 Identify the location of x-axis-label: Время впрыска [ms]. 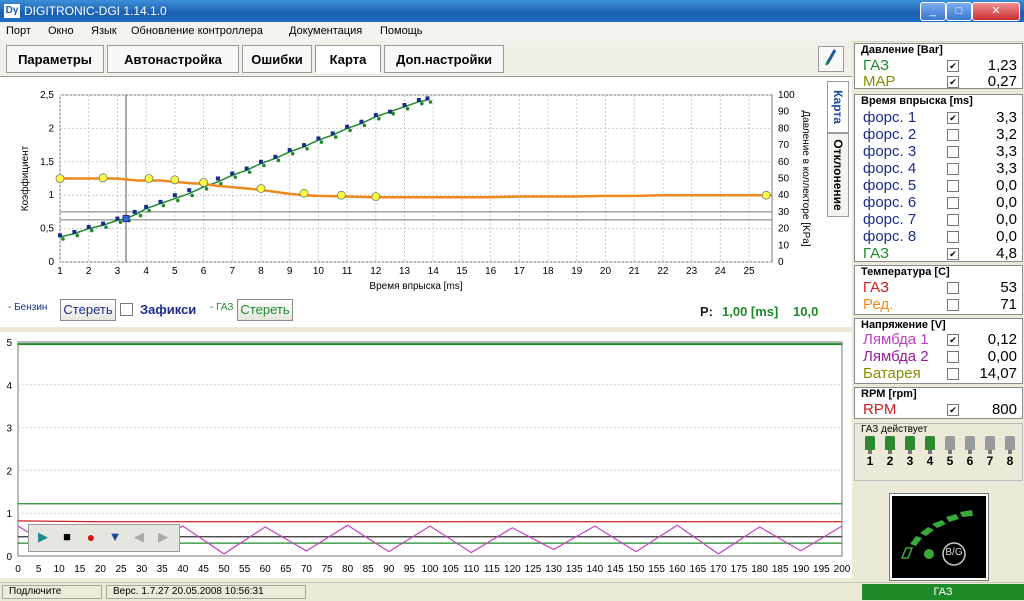
(415, 286).